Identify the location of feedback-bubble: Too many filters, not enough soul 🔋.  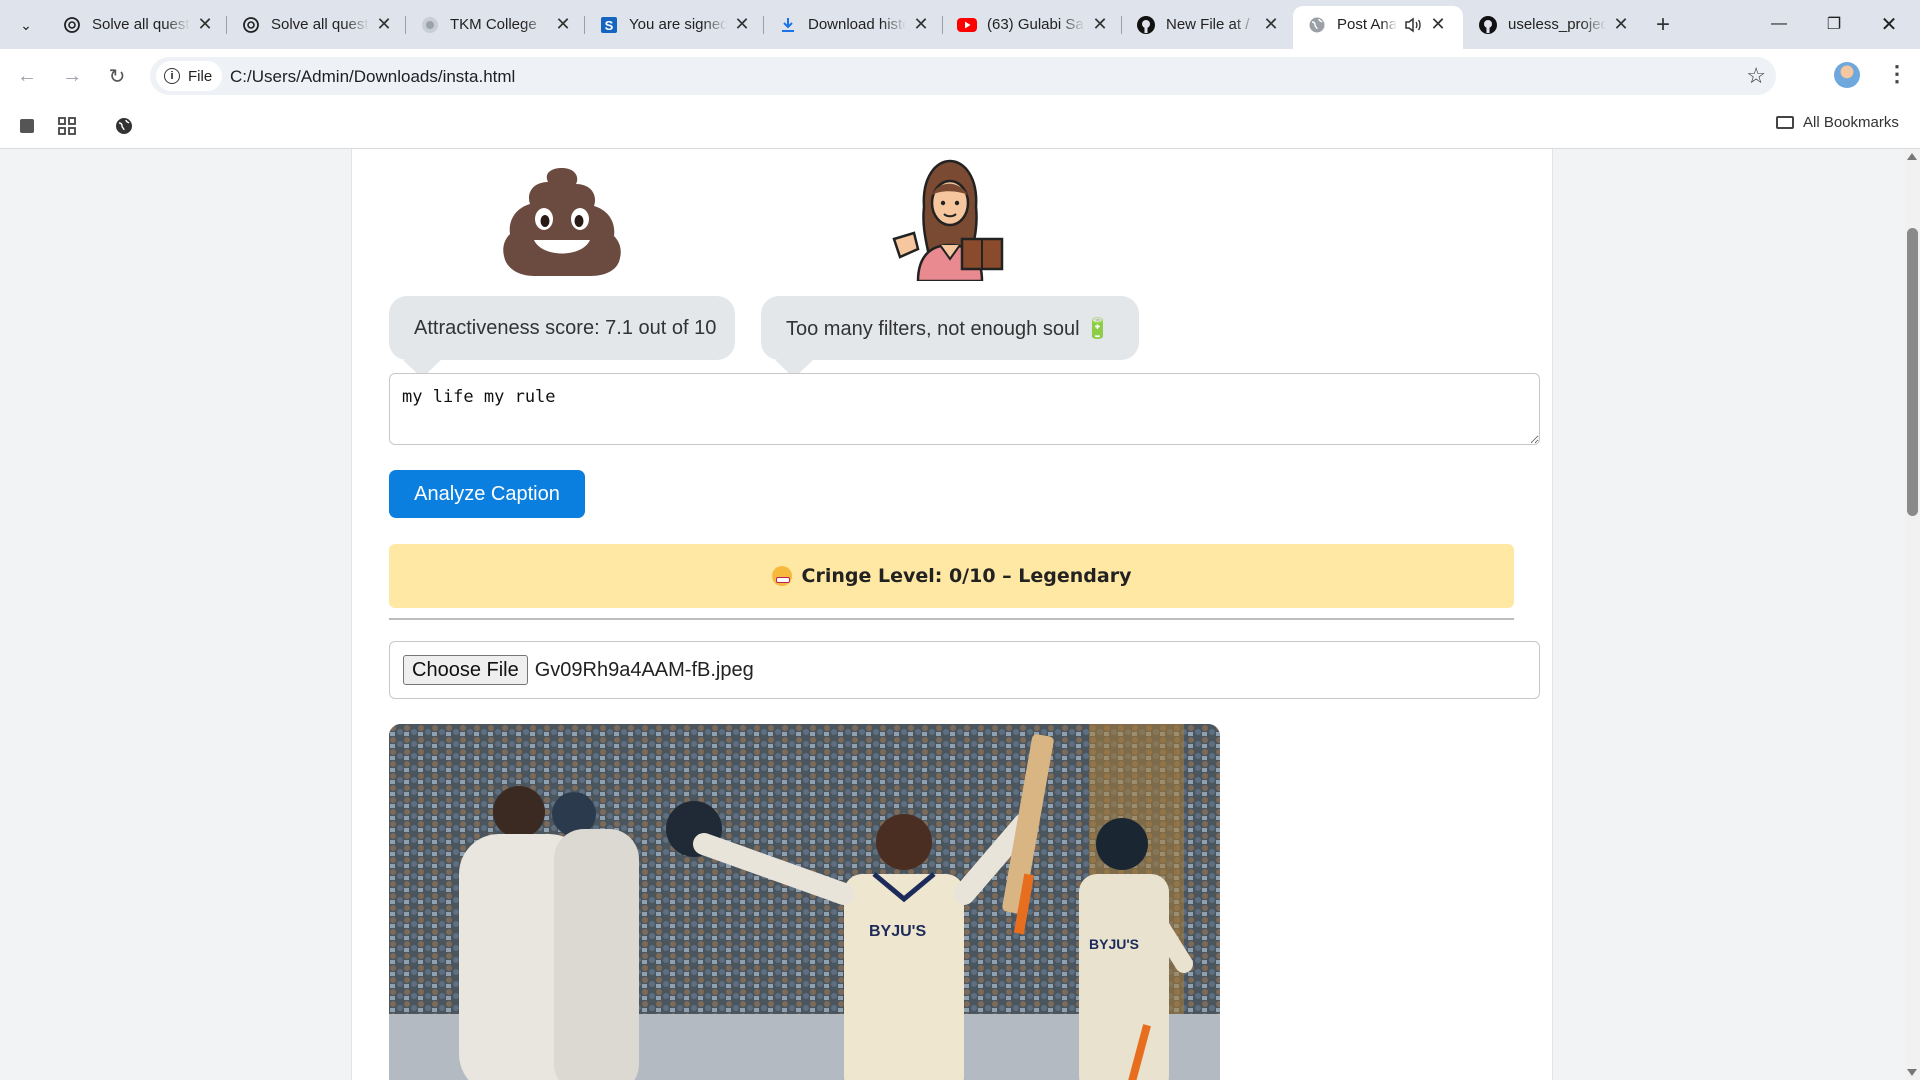
(950, 337).